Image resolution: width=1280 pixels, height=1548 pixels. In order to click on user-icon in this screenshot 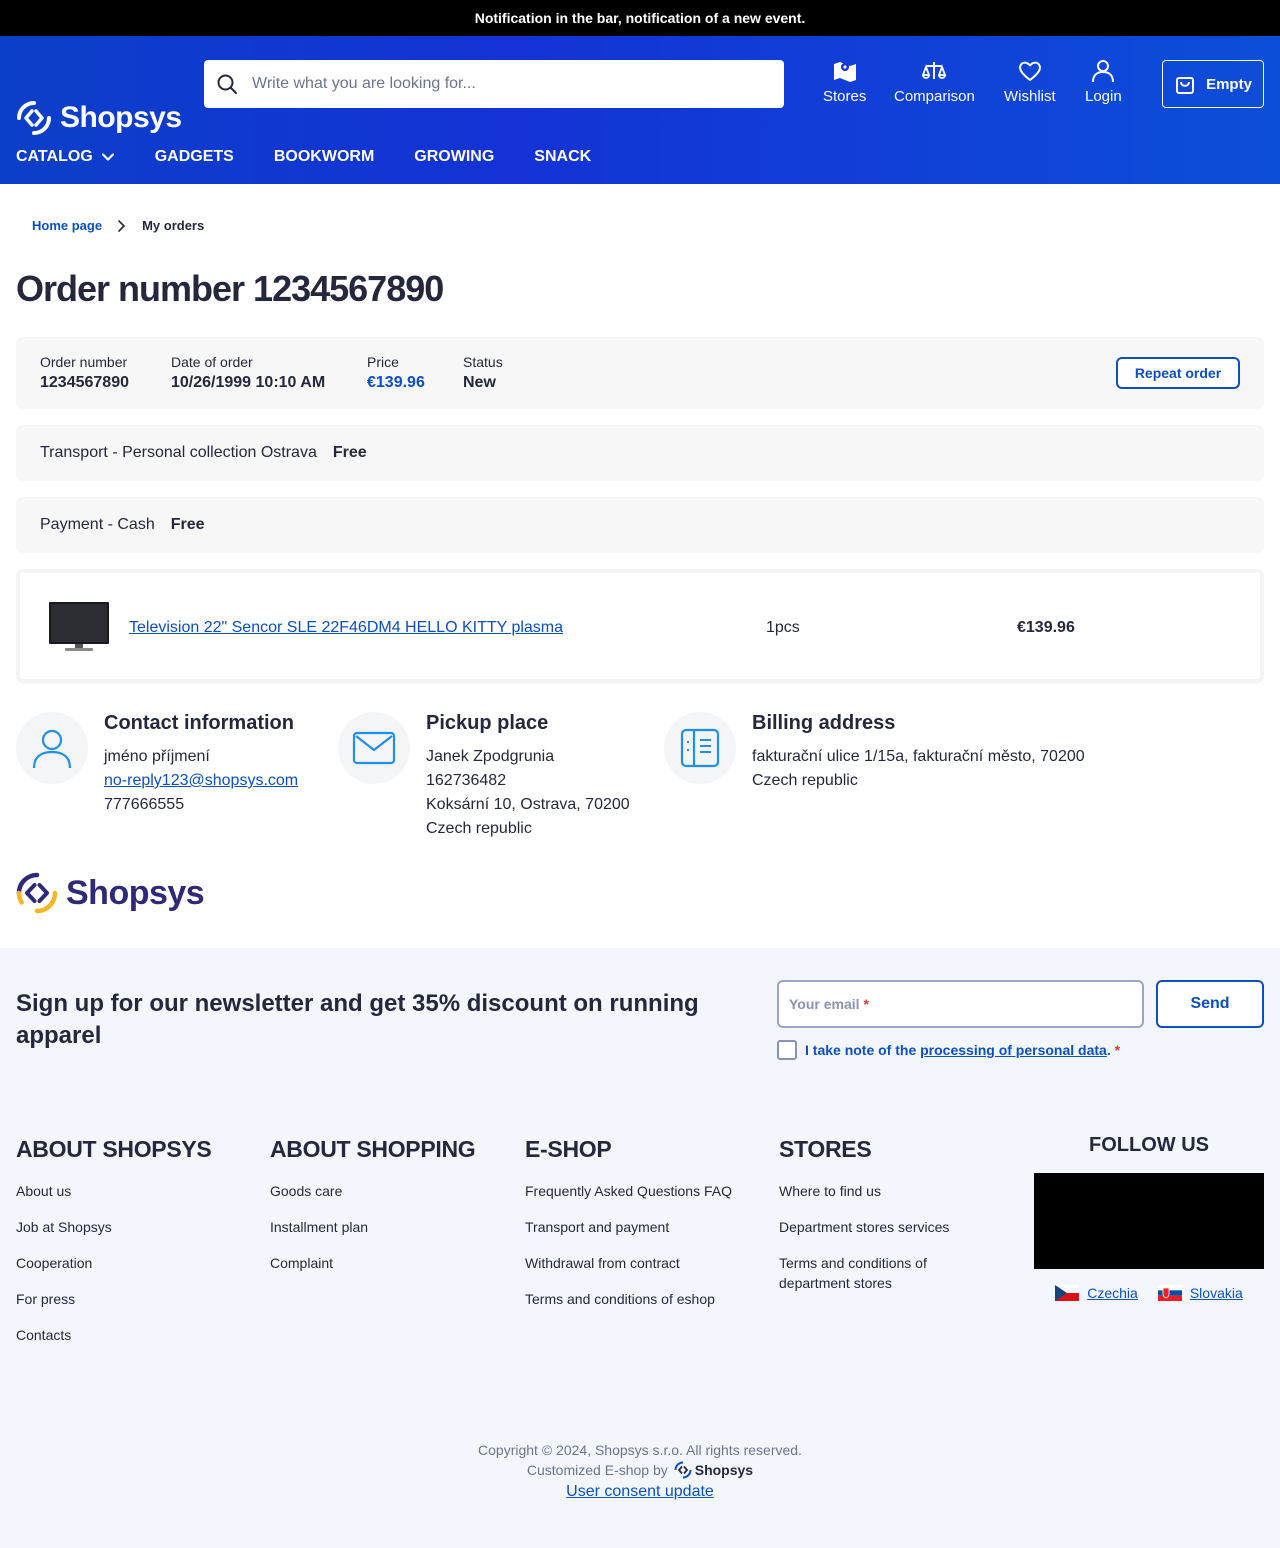, I will do `click(1103, 71)`.